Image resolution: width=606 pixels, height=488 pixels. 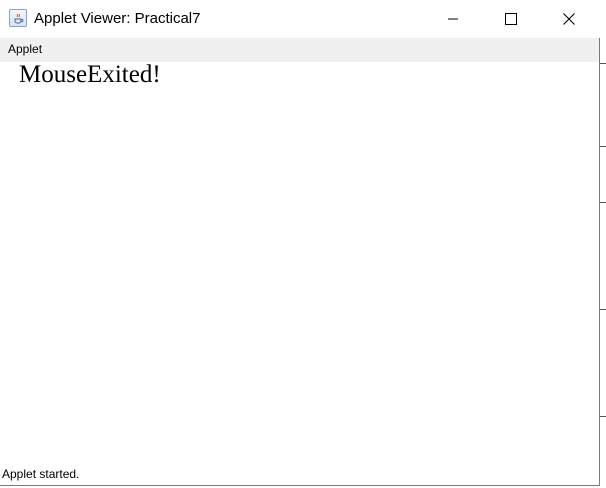 I want to click on title-bar: Applet Viewer: Practical7, so click(x=300, y=19).